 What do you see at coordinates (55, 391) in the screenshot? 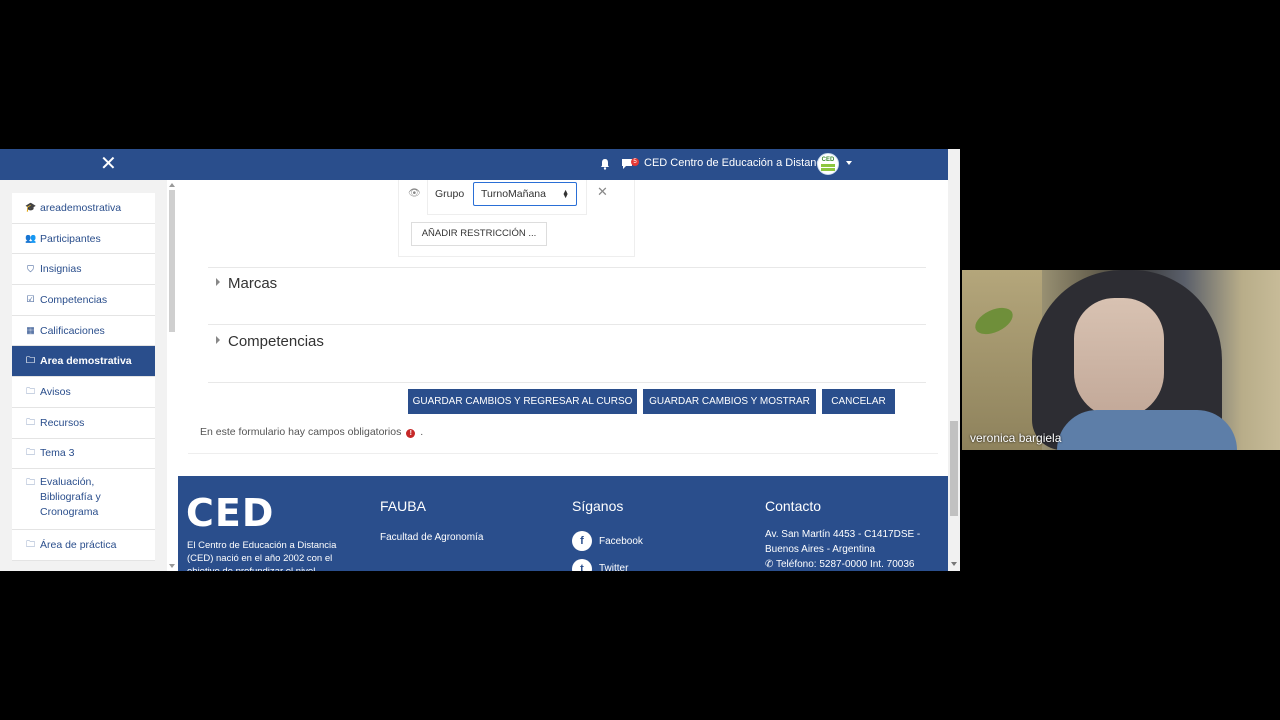
I see `sidebar-item-label: Avisos` at bounding box center [55, 391].